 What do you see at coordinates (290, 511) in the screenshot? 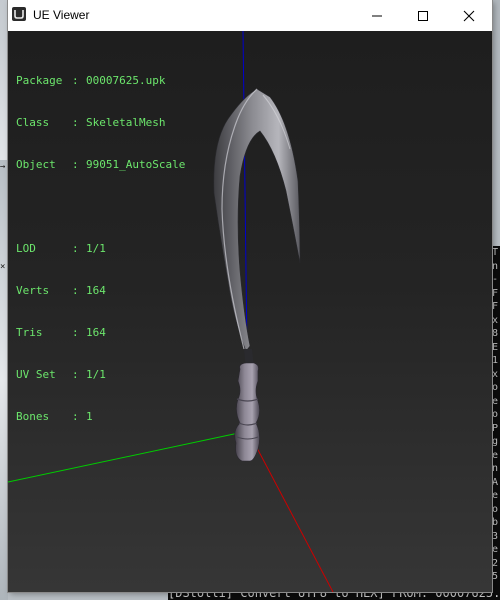
I see `axis-x` at bounding box center [290, 511].